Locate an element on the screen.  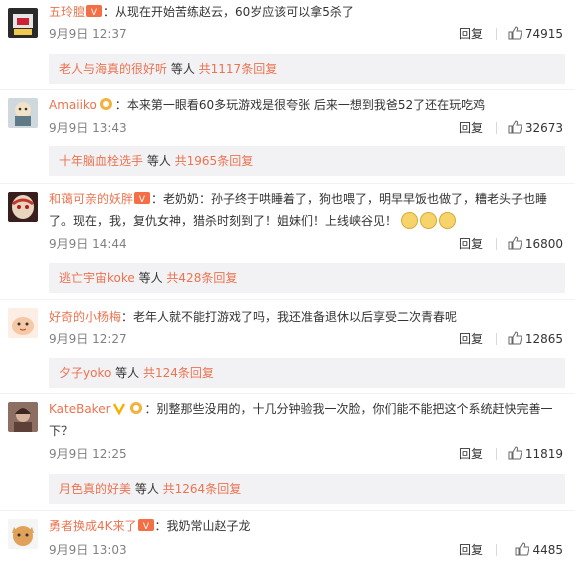
sub-reply-count: 共124条回复 is located at coordinates (178, 373).